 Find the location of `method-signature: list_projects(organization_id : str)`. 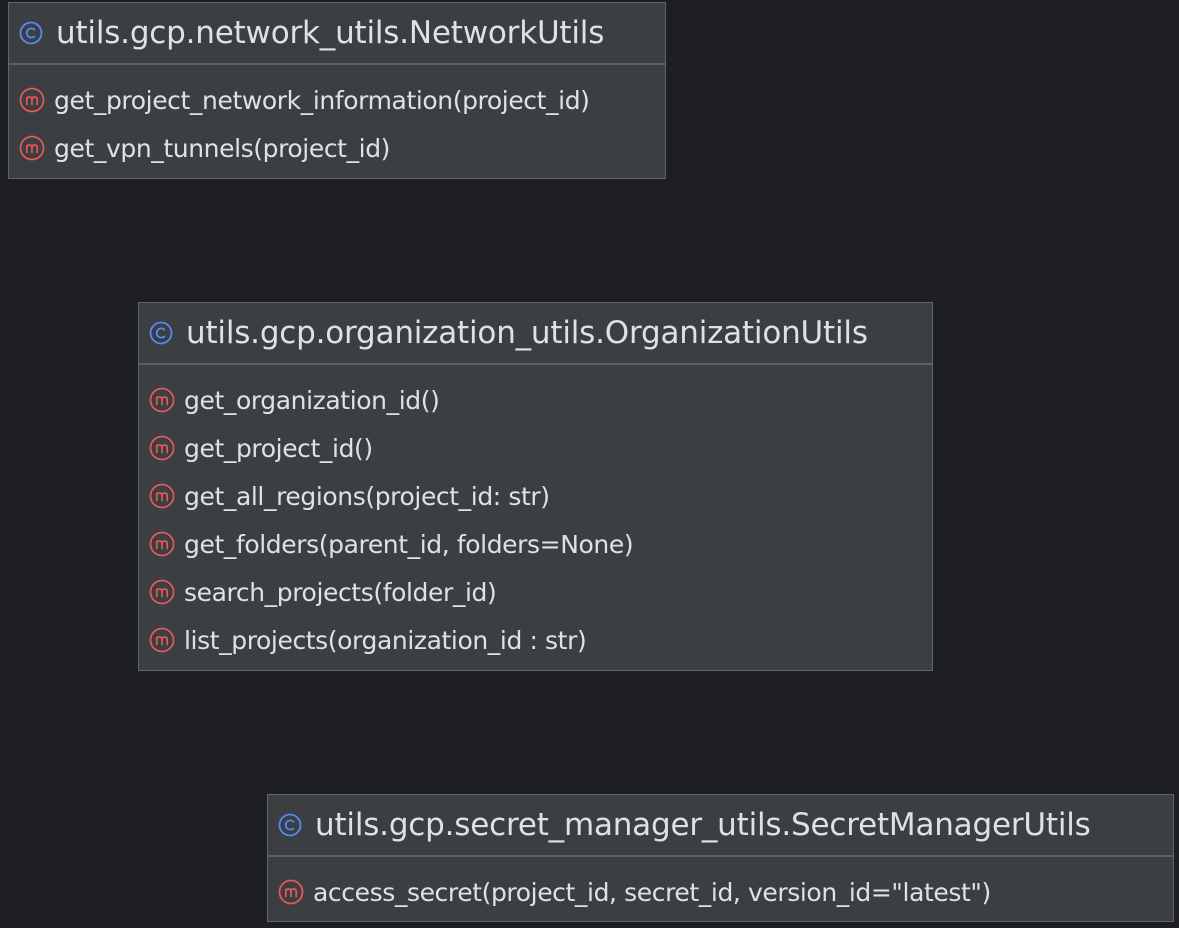

method-signature: list_projects(organization_id : str) is located at coordinates (385, 640).